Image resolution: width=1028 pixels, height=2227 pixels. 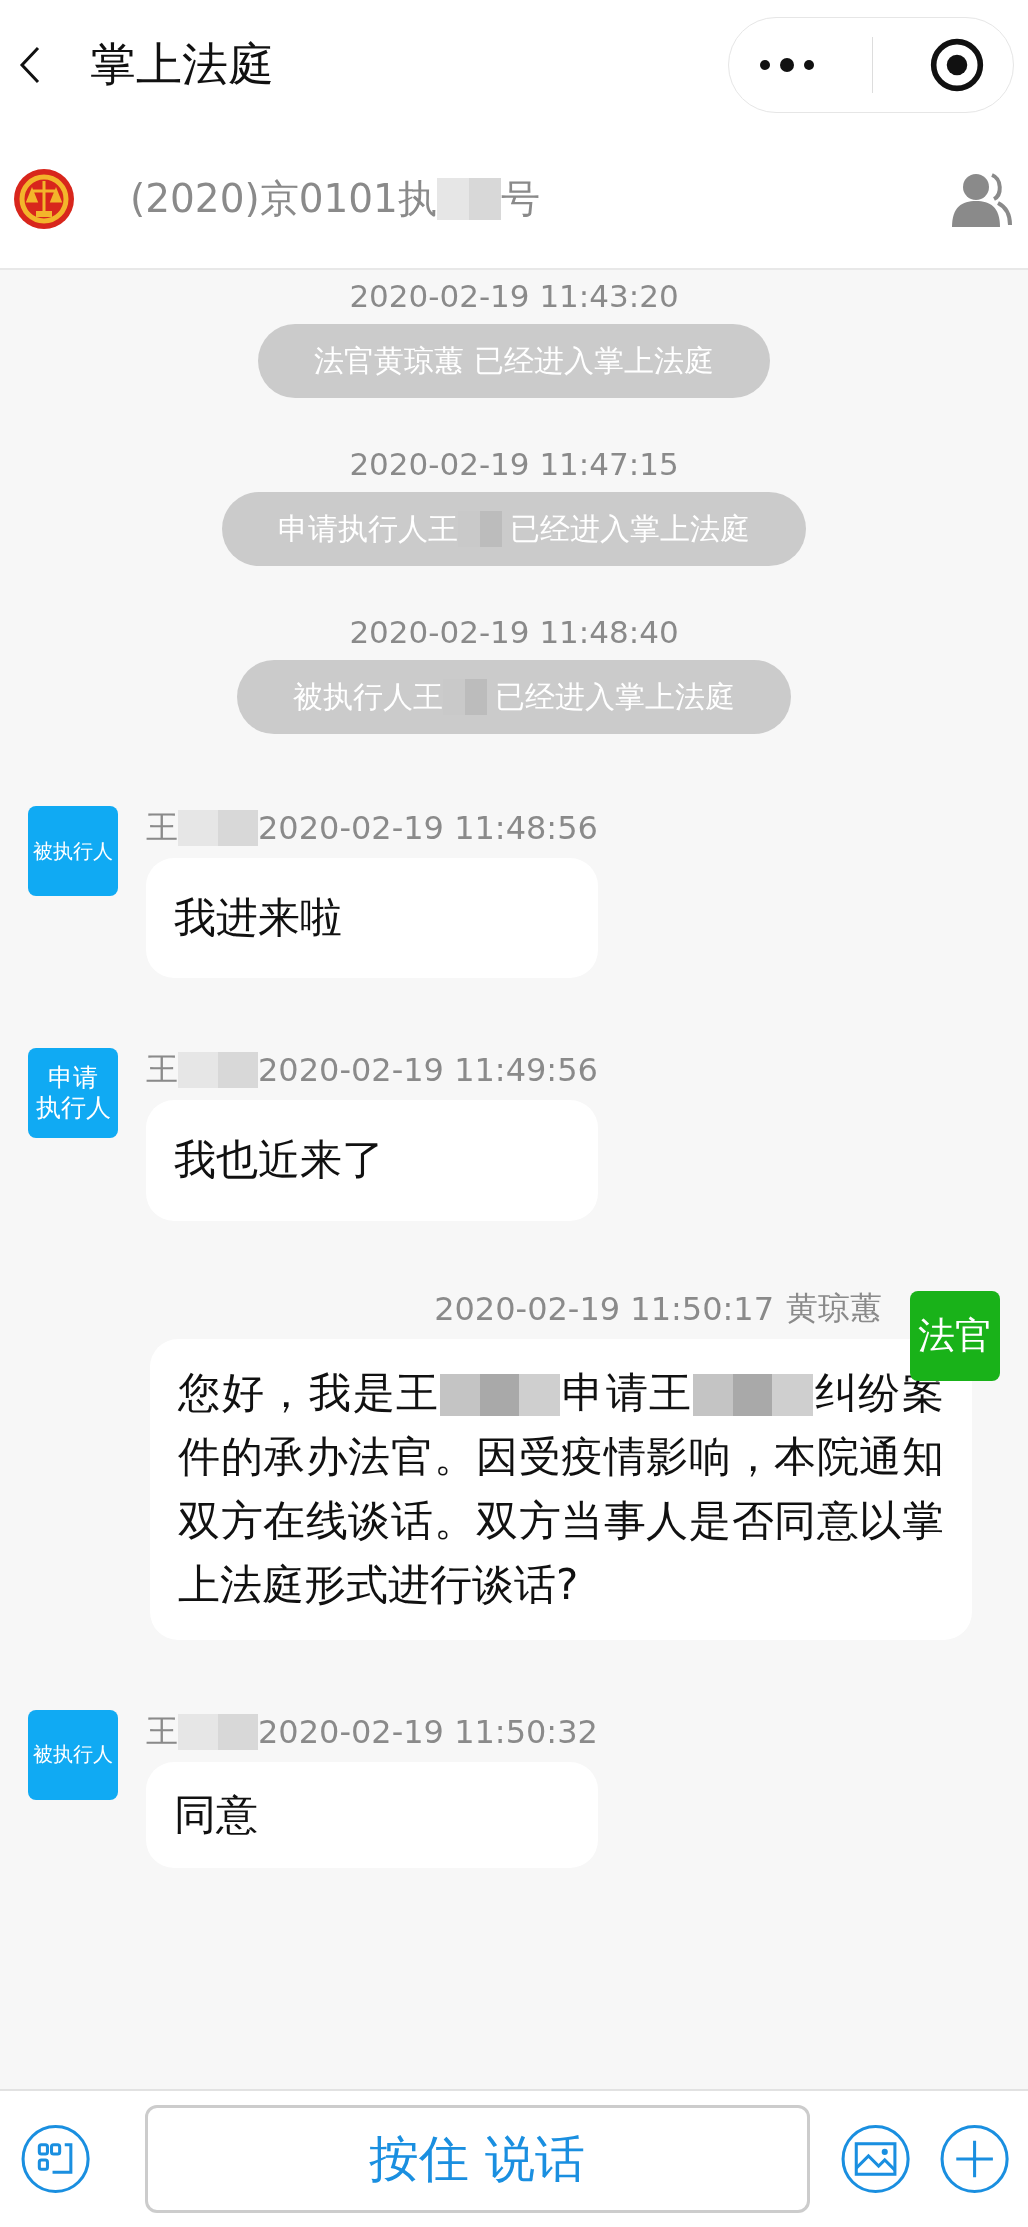 I want to click on message-bubble: 我也近来了, so click(x=372, y=1160).